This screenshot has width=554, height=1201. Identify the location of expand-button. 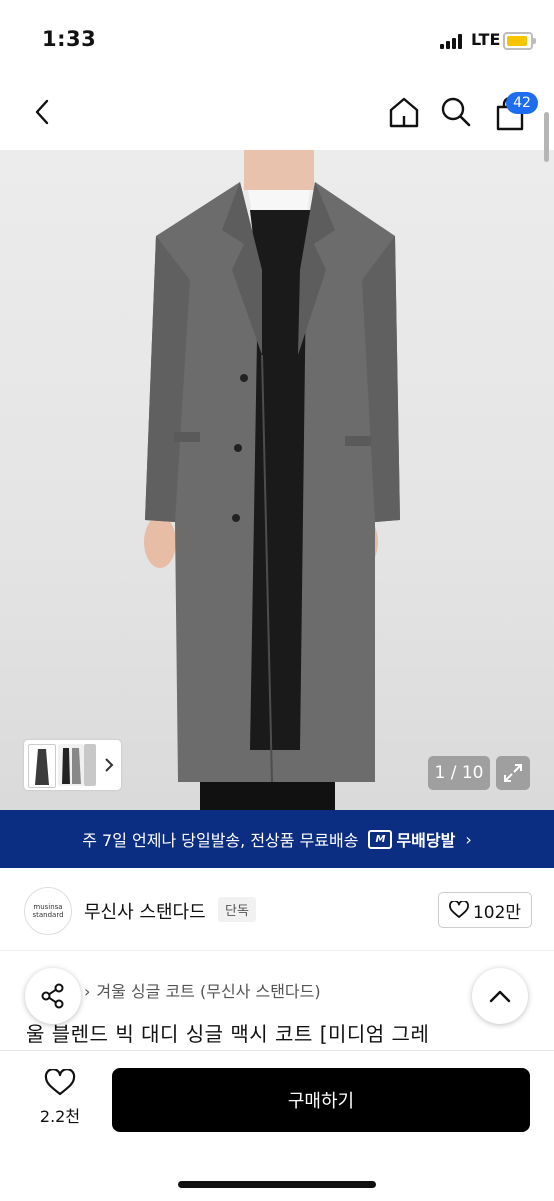
(513, 773).